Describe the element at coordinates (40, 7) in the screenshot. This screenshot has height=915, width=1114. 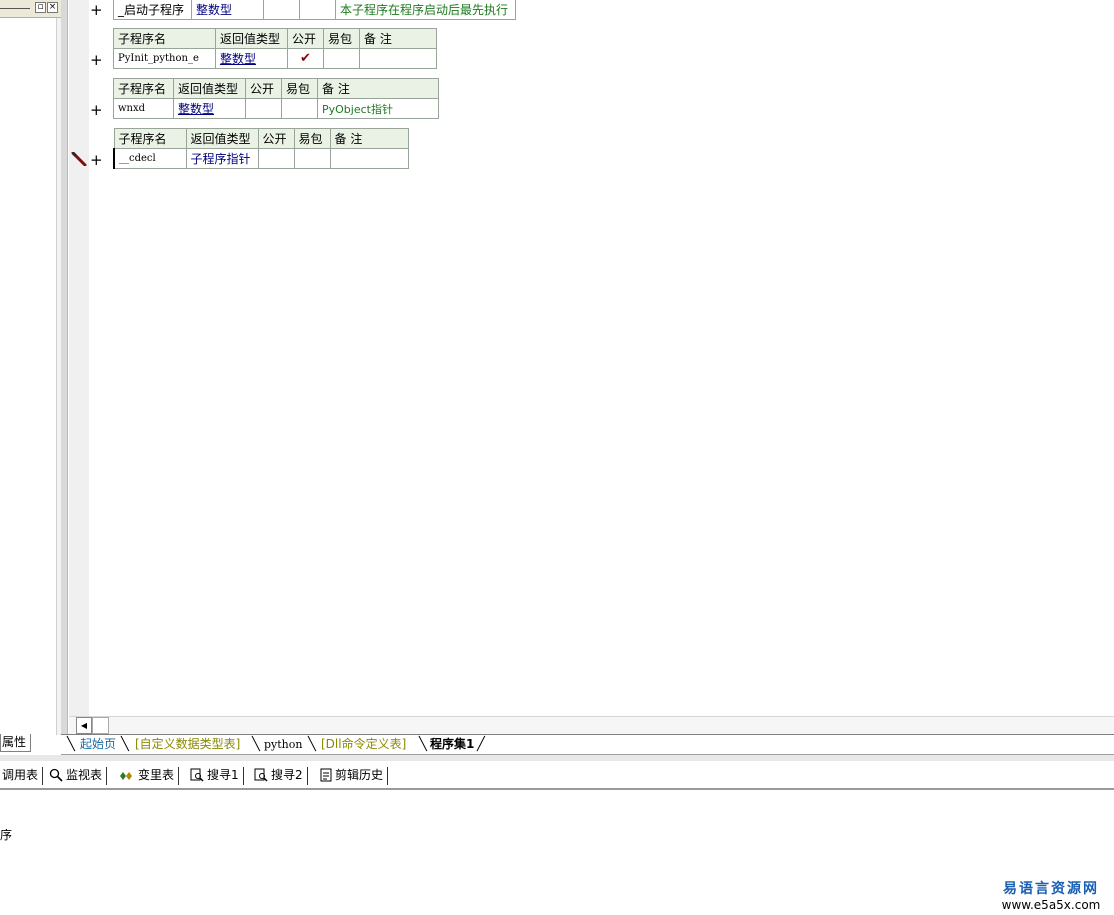
I see `restore-icon: ▫` at that location.